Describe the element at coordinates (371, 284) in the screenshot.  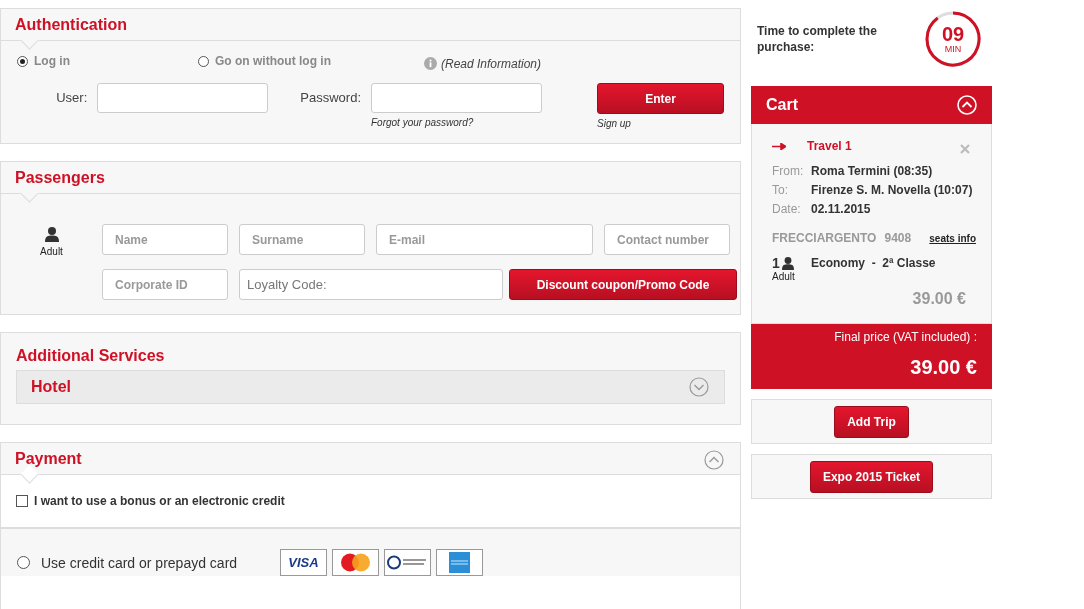
I see `loyalty-code-field: Loyalty Code:` at that location.